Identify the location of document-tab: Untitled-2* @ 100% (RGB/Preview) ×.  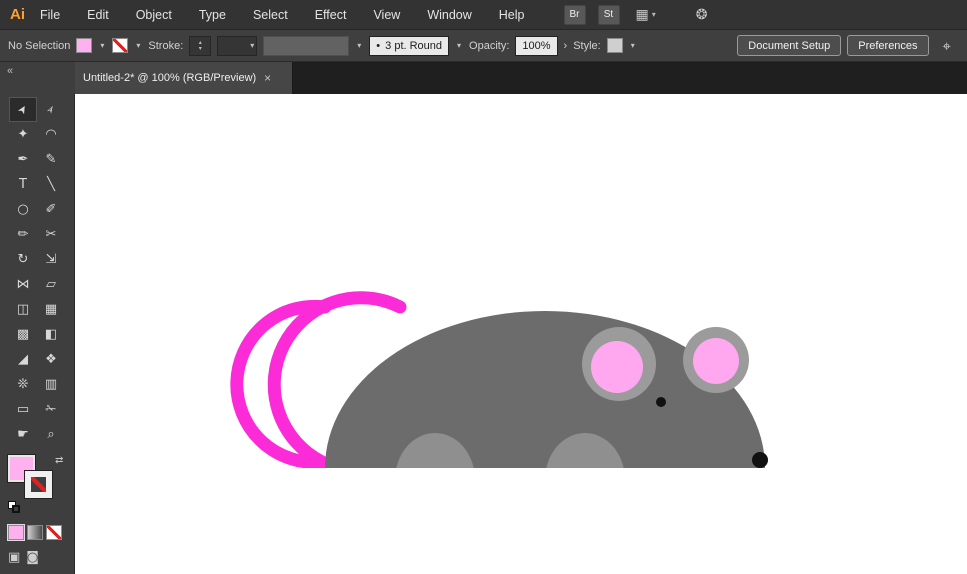
(184, 78).